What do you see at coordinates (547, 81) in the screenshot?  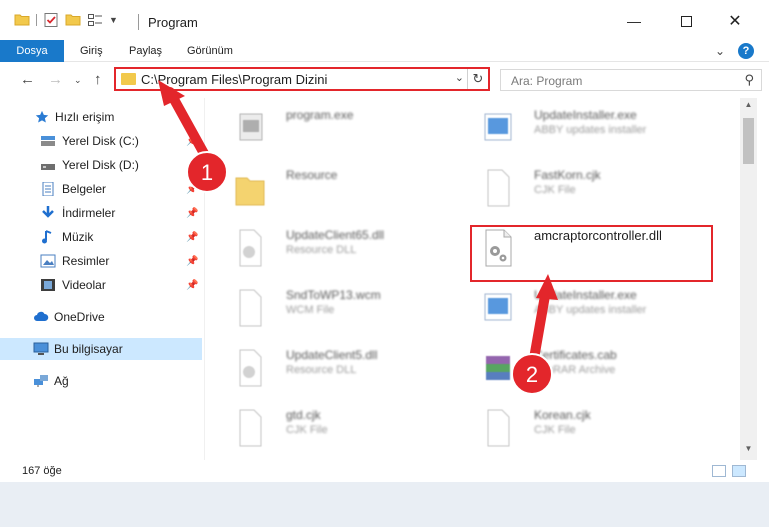 I see `search-placeholder: Ara: Program` at bounding box center [547, 81].